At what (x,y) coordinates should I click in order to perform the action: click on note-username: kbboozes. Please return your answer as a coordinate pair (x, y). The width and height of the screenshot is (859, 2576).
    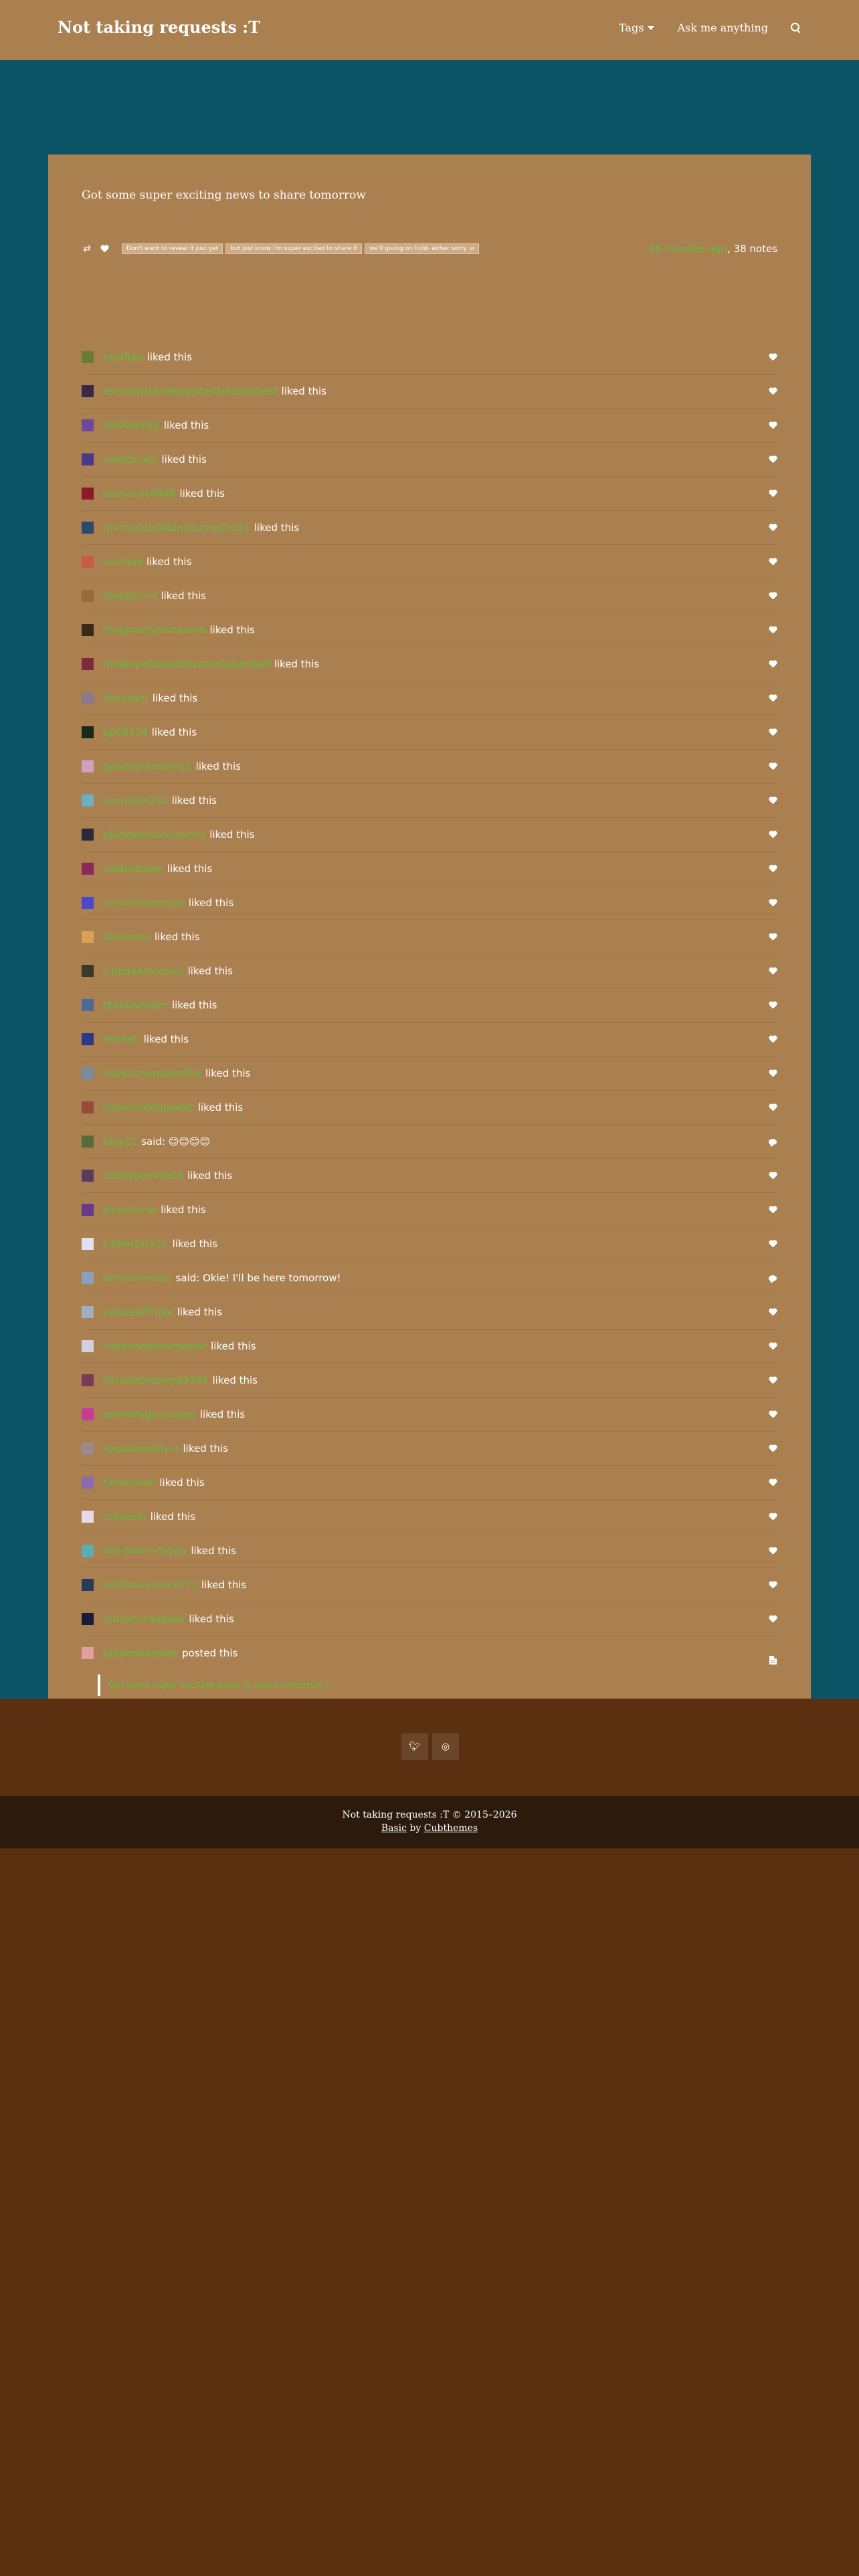
    Looking at the image, I should click on (127, 937).